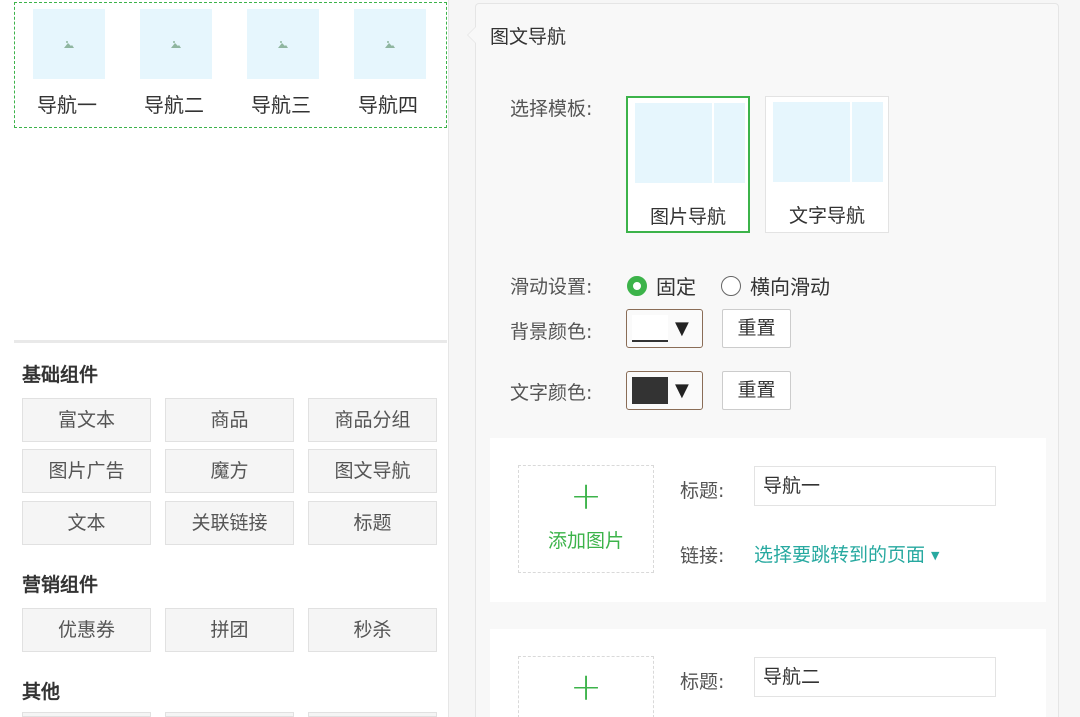  I want to click on nav-link-select-text: 选择要跳转到的页面, so click(840, 555).